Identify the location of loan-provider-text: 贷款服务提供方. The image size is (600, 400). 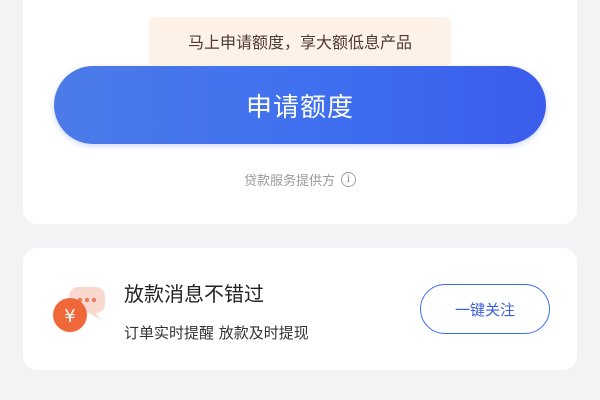
(289, 181).